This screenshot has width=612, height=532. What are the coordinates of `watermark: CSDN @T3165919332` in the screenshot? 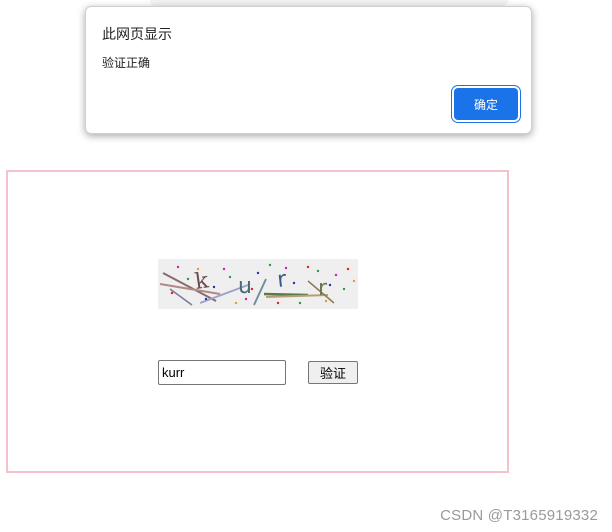 It's located at (519, 515).